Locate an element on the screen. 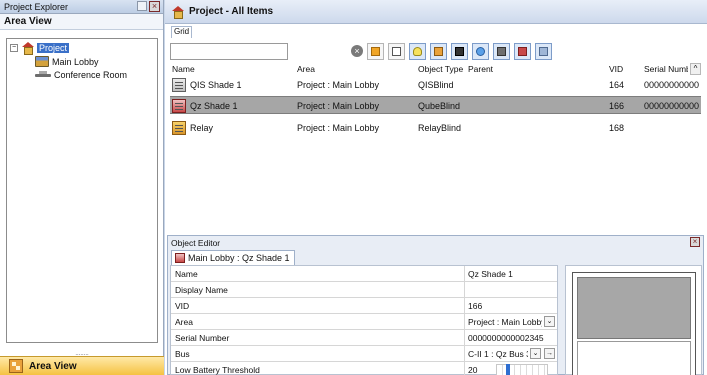 The width and height of the screenshot is (707, 375). bus-select: C-II 1 : Qz Bus 3 1 is located at coordinates (496, 354).